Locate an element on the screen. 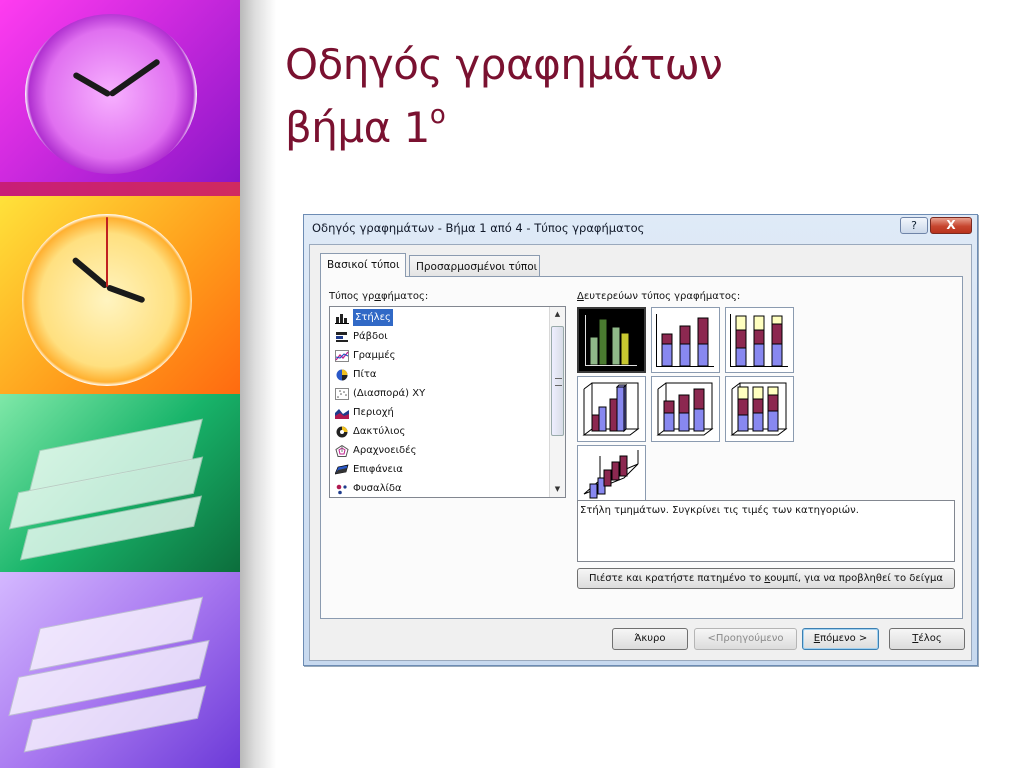 The height and width of the screenshot is (768, 1024). list-item-scatter: (Διασπορά) XY is located at coordinates (442, 393).